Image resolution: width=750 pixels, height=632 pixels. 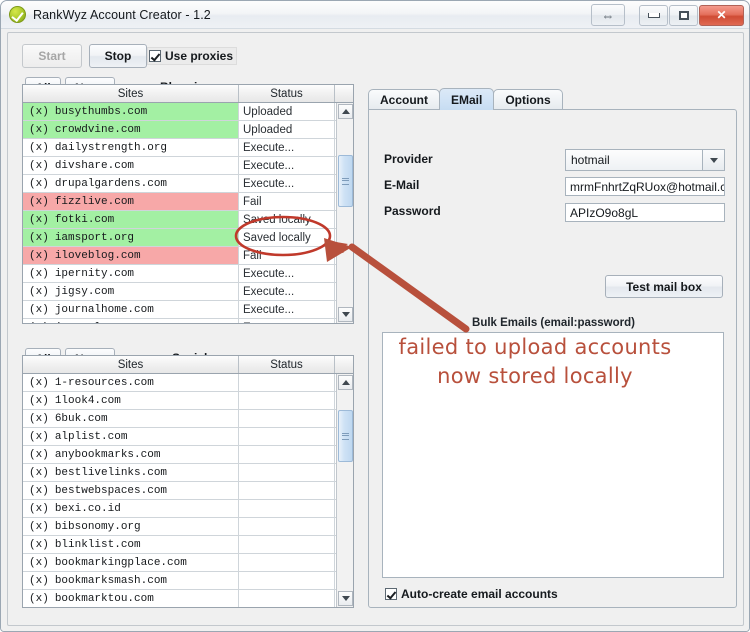 What do you see at coordinates (188, 256) in the screenshot?
I see `table-row: (x) iloveblog.com Fail` at bounding box center [188, 256].